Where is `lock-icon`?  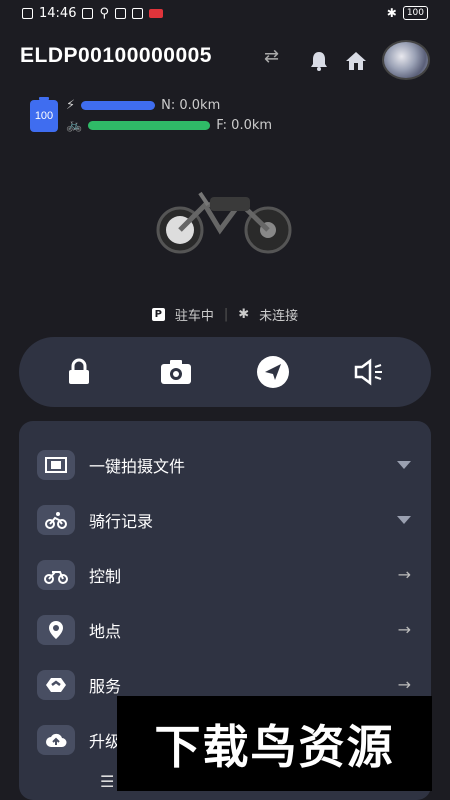 lock-icon is located at coordinates (79, 371).